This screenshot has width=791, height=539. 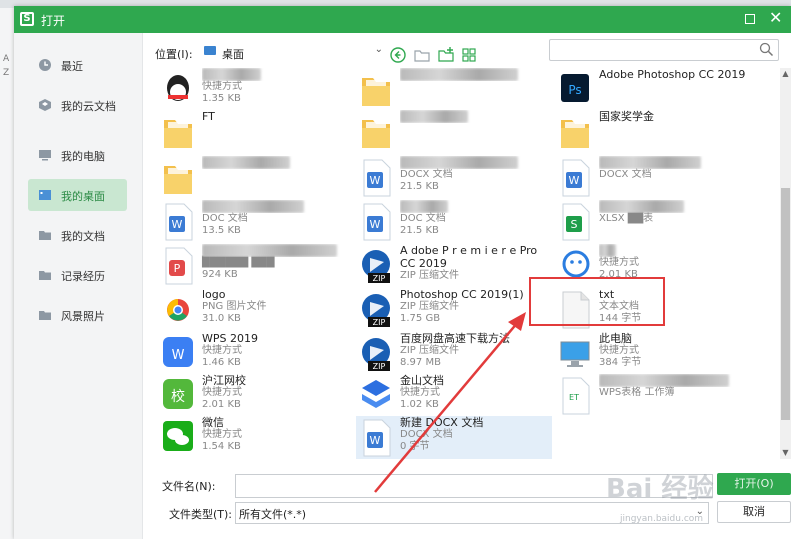 What do you see at coordinates (277, 74) in the screenshot?
I see `file-name: ███████` at bounding box center [277, 74].